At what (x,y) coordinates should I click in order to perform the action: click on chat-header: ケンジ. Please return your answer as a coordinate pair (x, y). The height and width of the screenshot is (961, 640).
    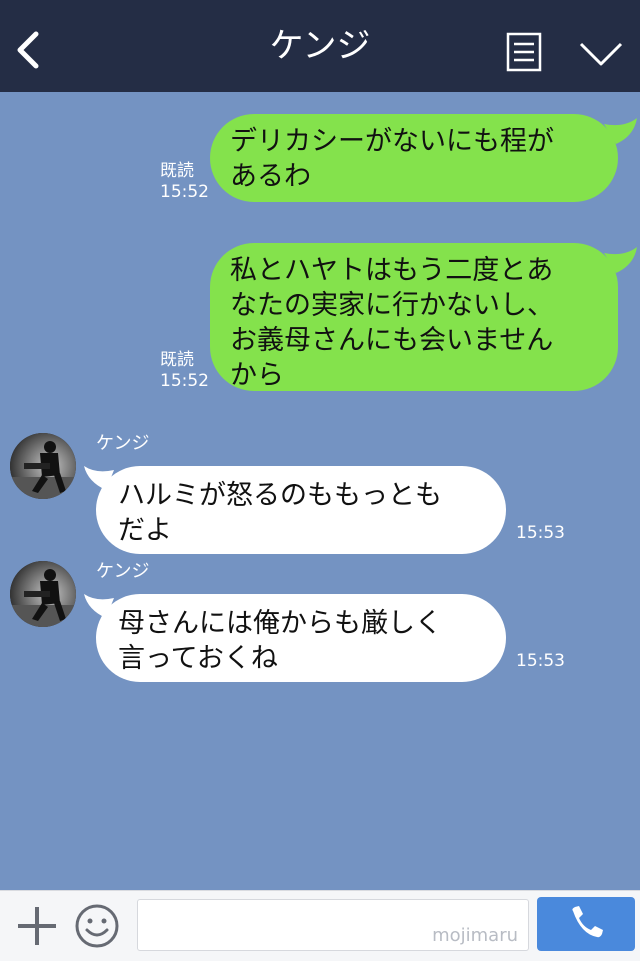
    Looking at the image, I should click on (320, 46).